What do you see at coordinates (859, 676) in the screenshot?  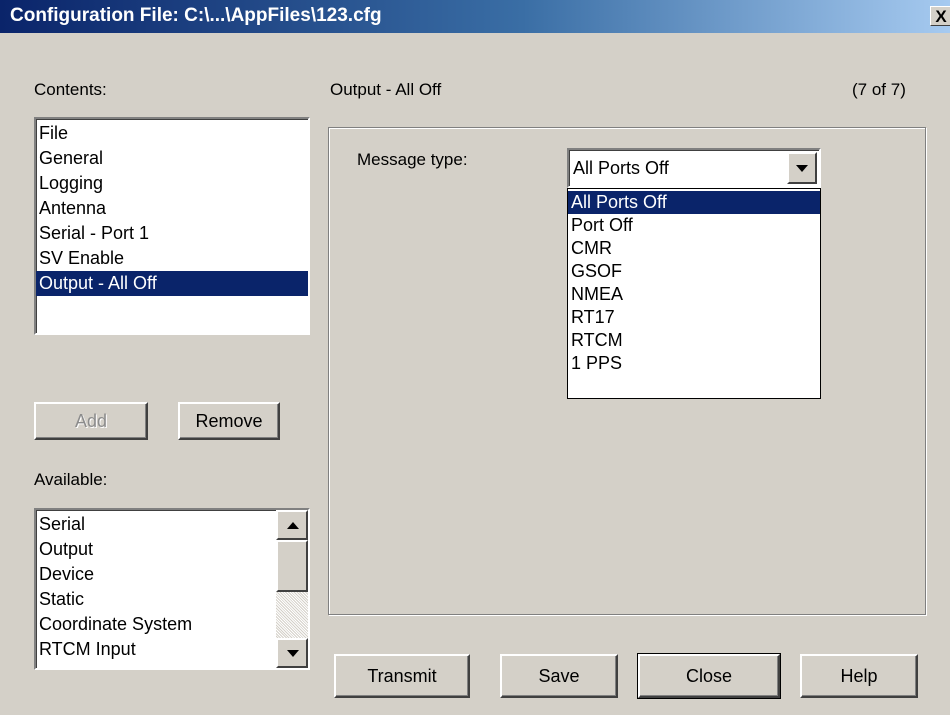 I see `help-button: Help` at bounding box center [859, 676].